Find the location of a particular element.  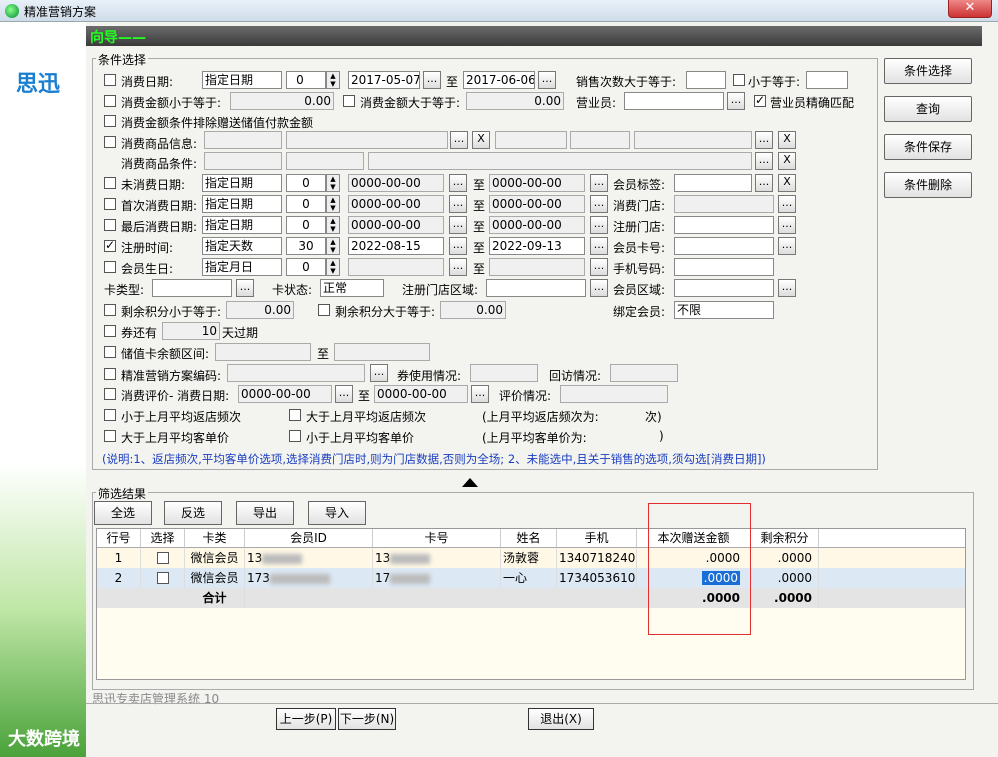

reg-time-to: 2022-09-13 is located at coordinates (537, 246).